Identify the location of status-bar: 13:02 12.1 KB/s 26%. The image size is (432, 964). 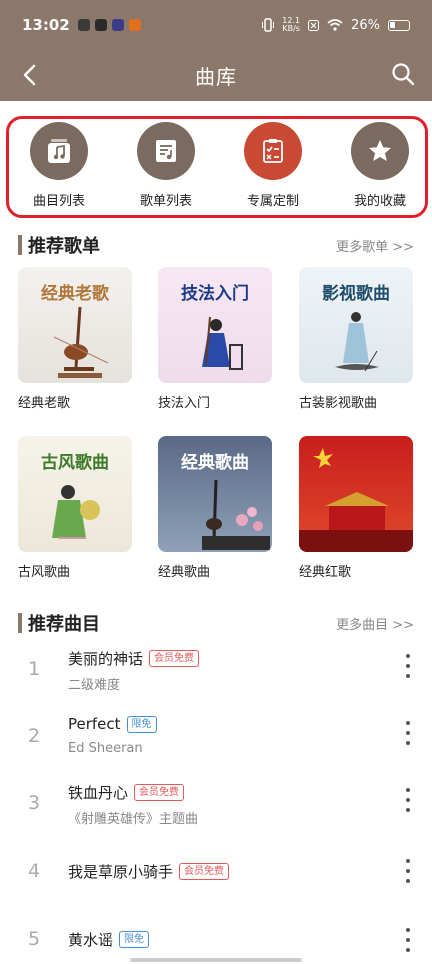
(216, 25).